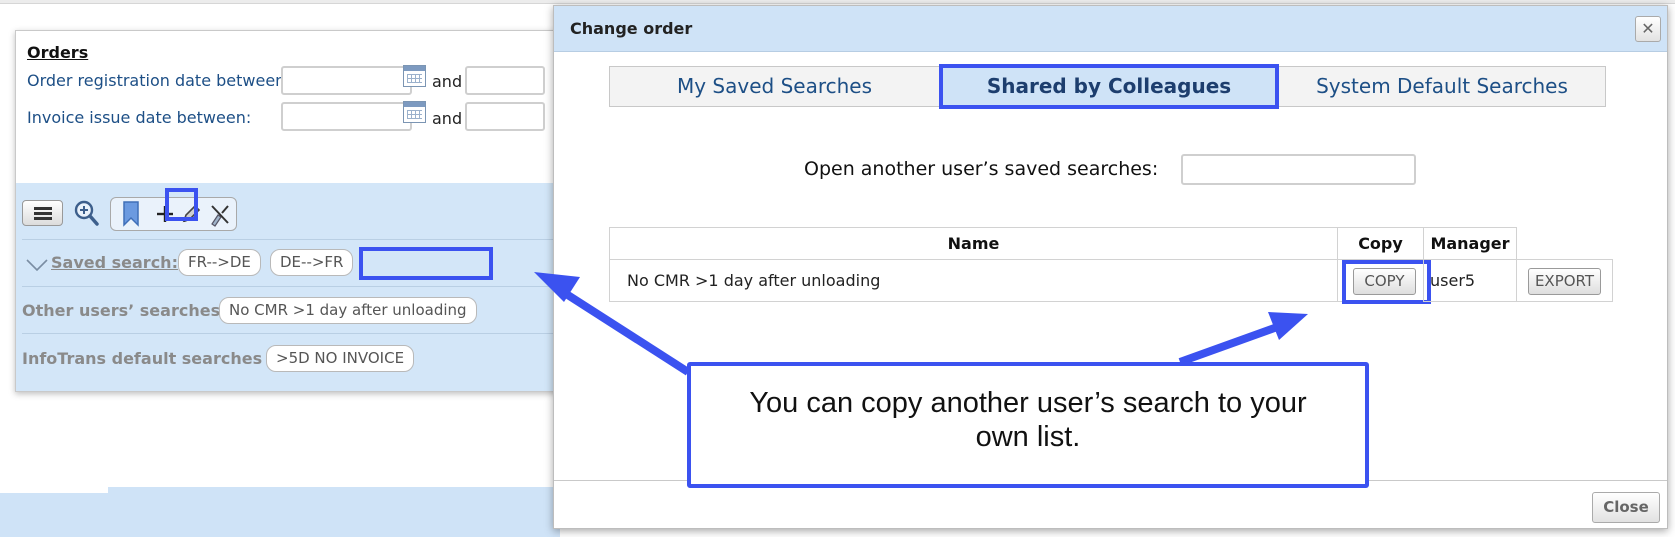  What do you see at coordinates (1442, 86) in the screenshot?
I see `tab-system-default-searches: System Default Searches` at bounding box center [1442, 86].